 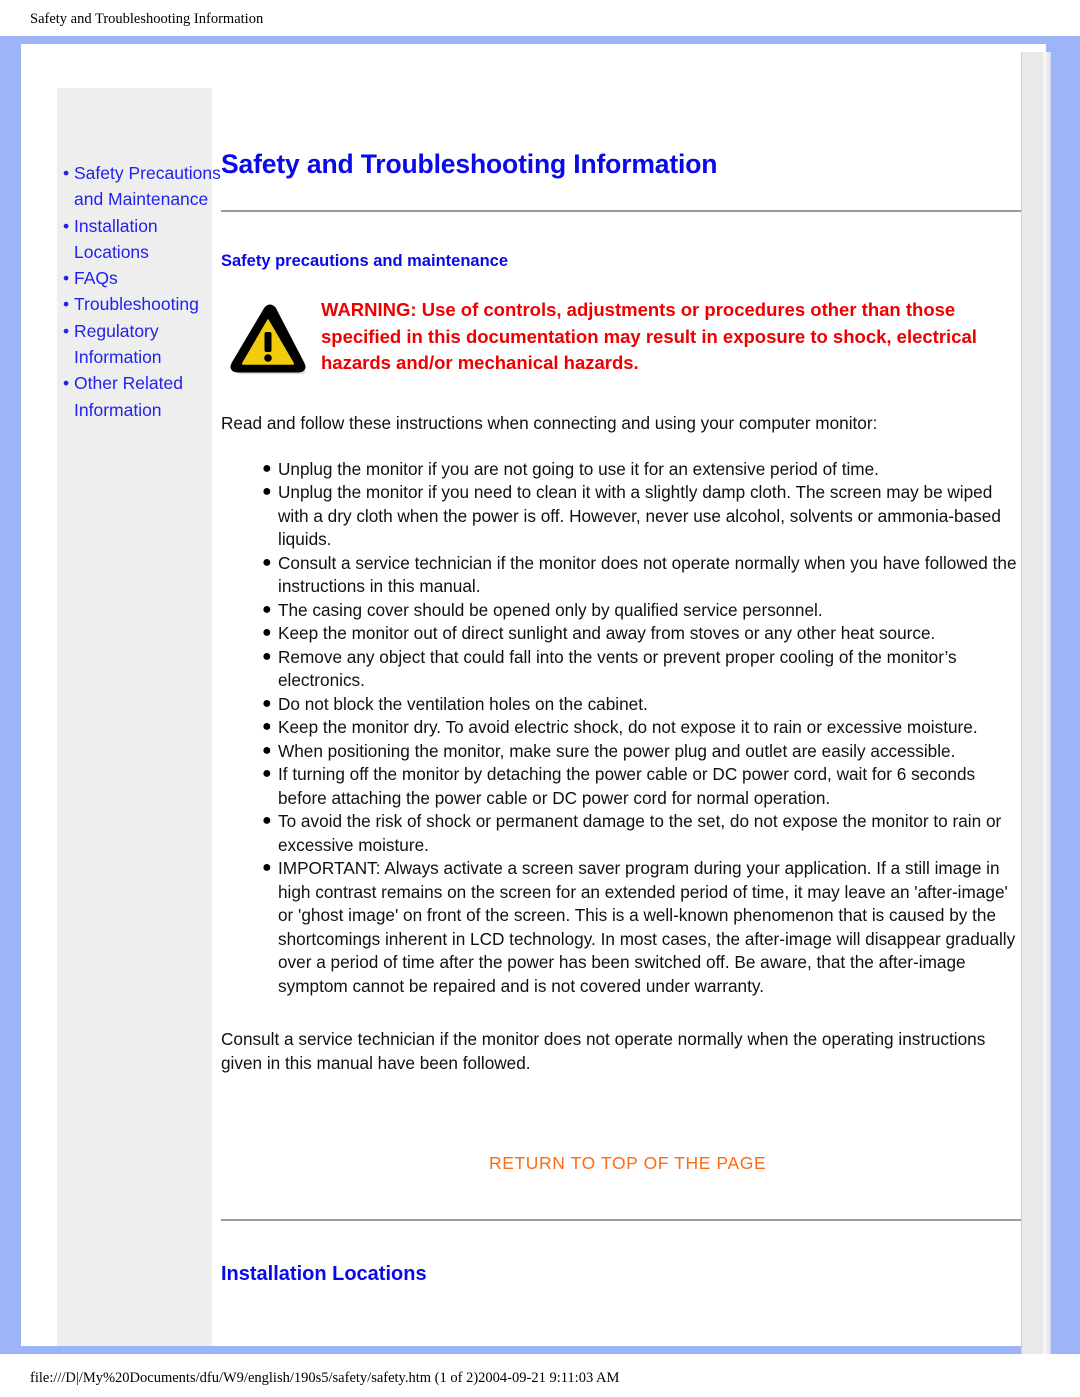 What do you see at coordinates (324, 1274) in the screenshot?
I see `installation-locations-heading: Installation Locations` at bounding box center [324, 1274].